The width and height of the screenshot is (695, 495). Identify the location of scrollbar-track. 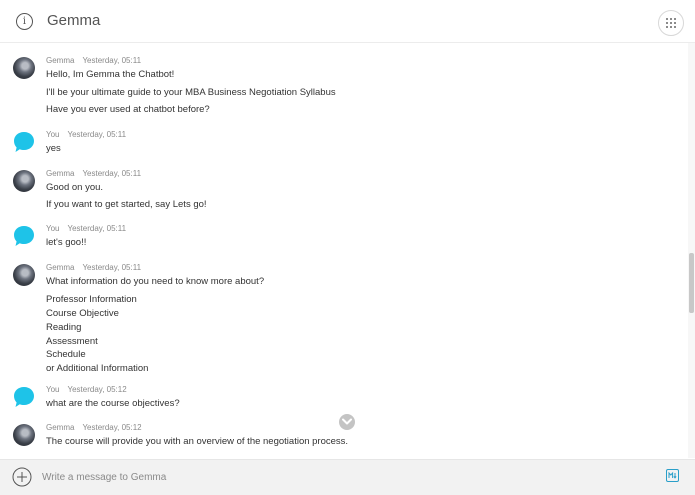
(691, 250).